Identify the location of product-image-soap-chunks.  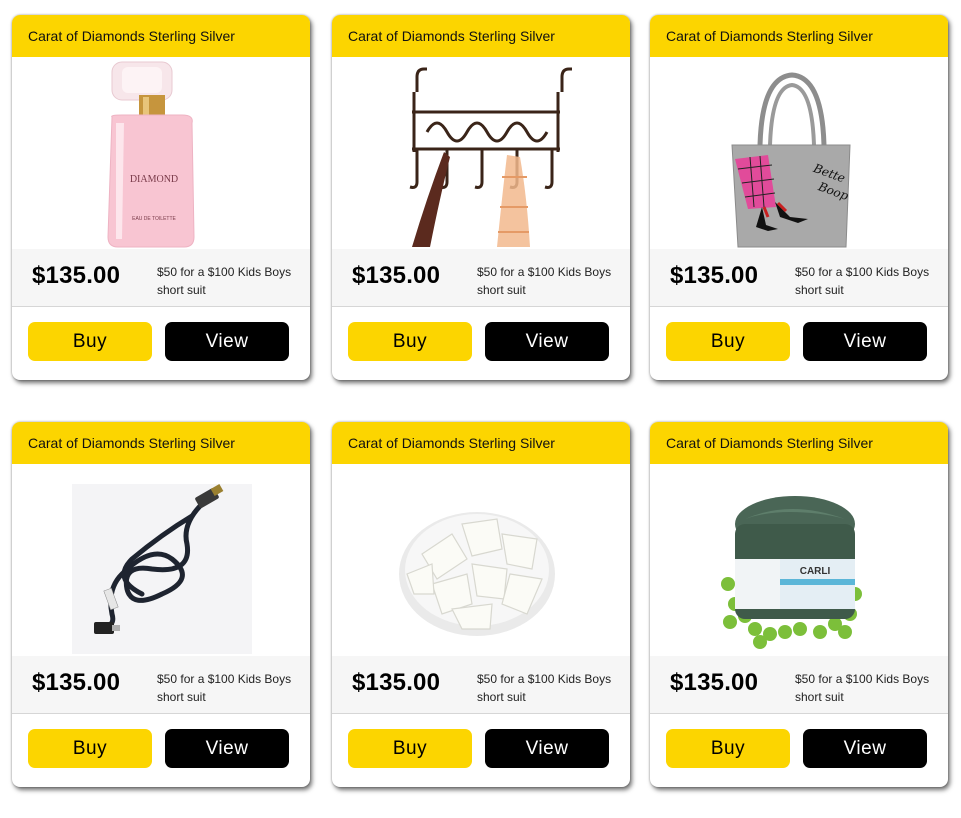
(481, 560).